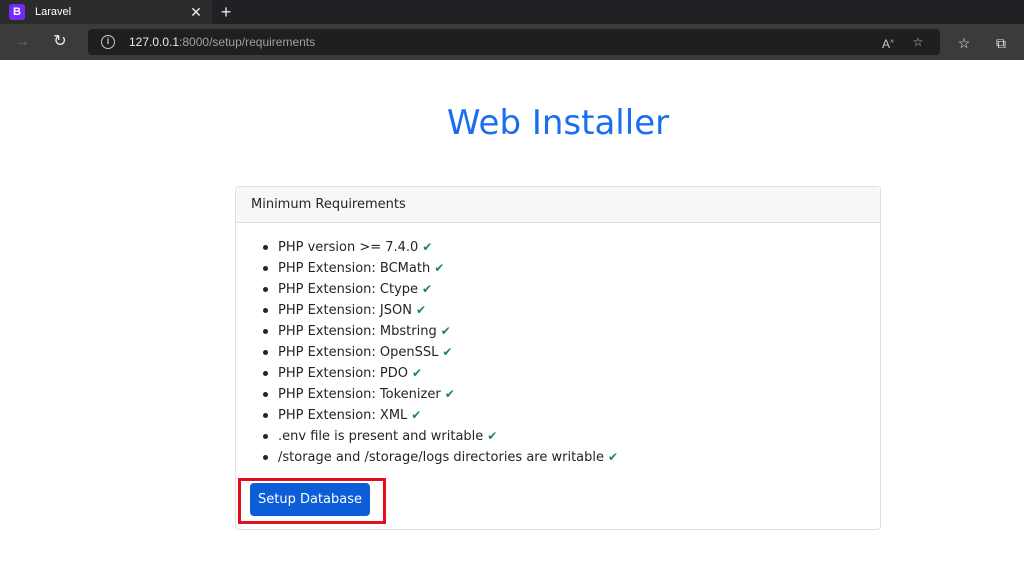 The width and height of the screenshot is (1024, 586). I want to click on requirement-item: PHP Extension: BCMath ✔, so click(439, 268).